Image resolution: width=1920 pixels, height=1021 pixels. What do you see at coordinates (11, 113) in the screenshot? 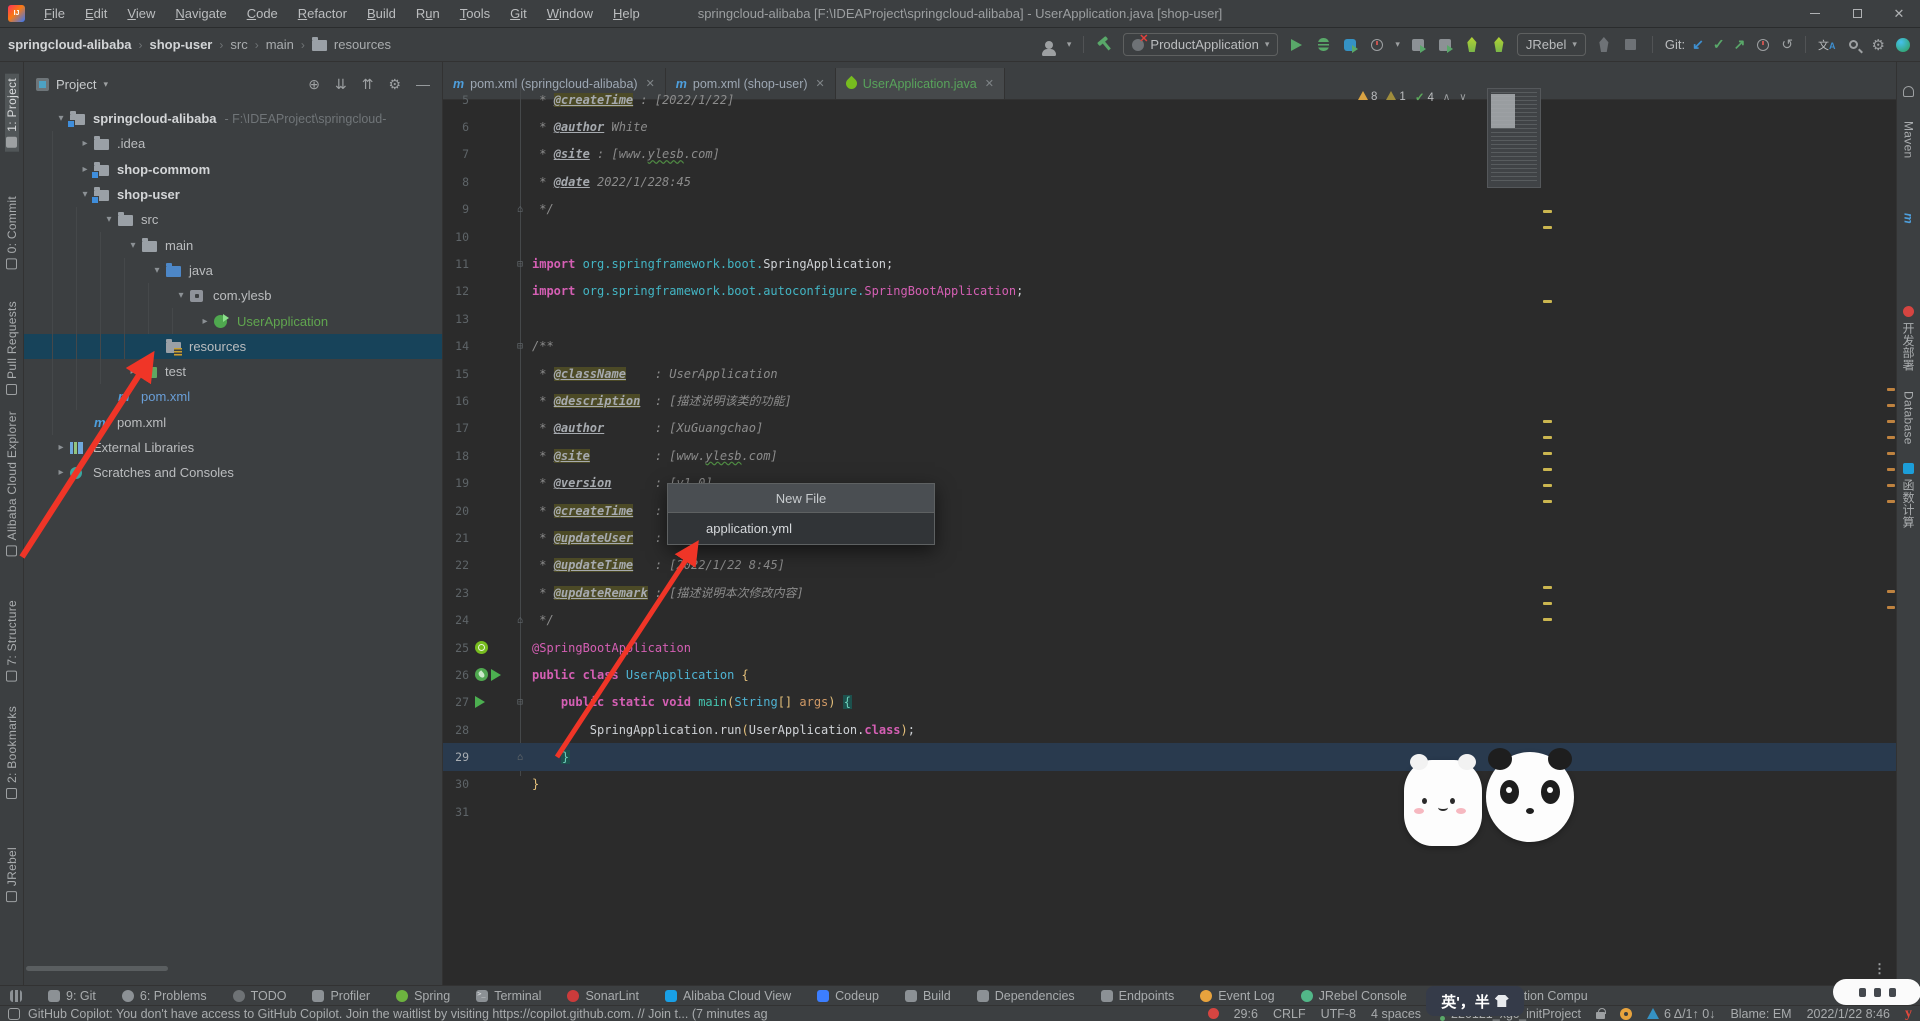
I see `tool-stripe-1-project: 1: Project` at bounding box center [11, 113].